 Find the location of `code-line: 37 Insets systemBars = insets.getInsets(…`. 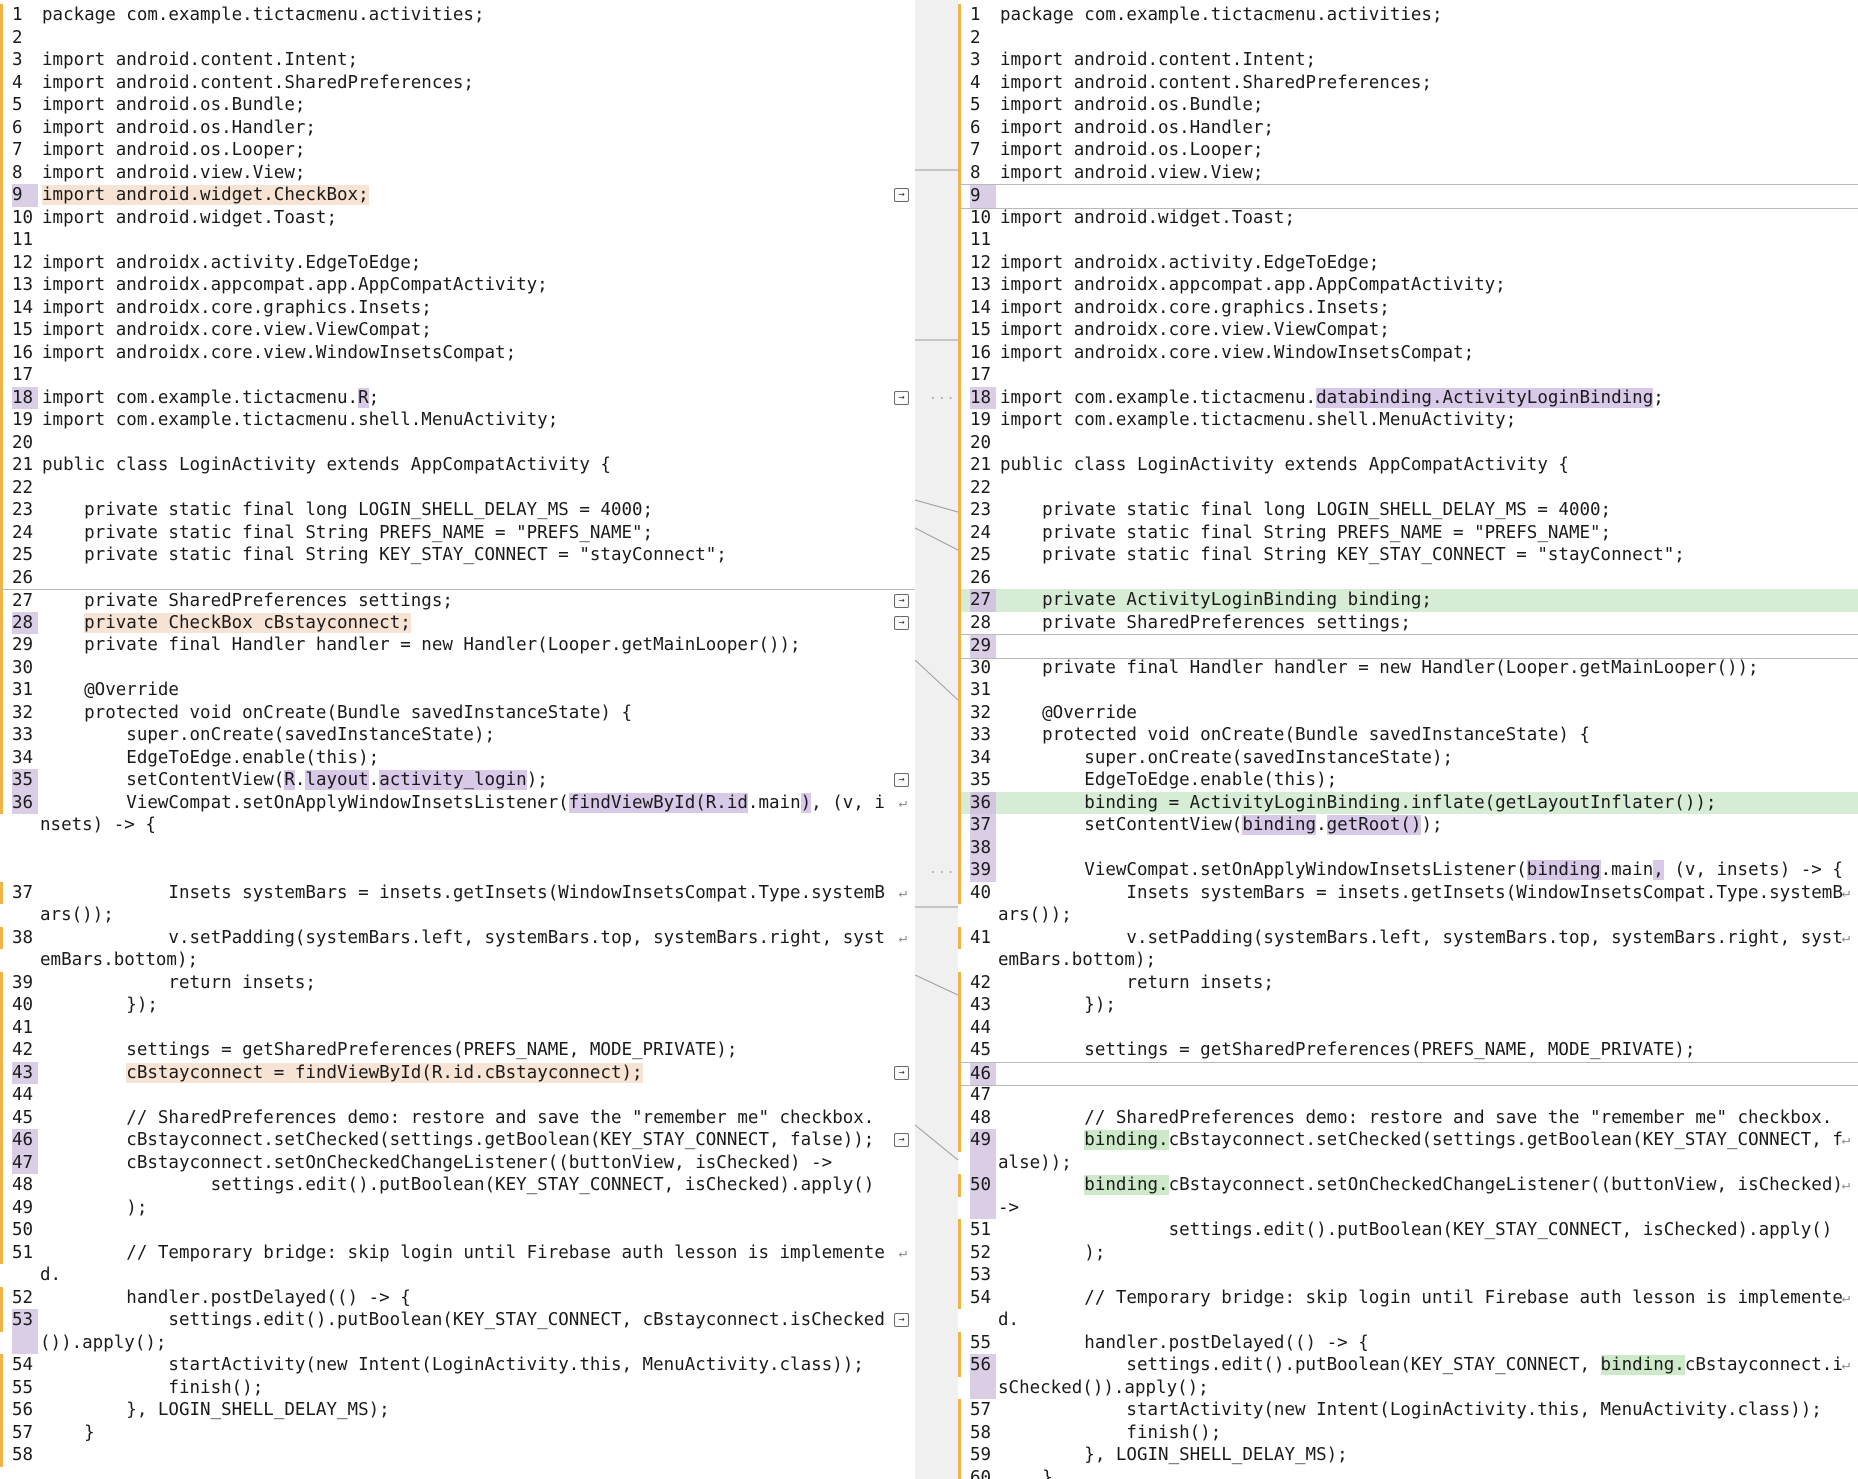

code-line: 37 Insets systemBars = insets.getInsets(… is located at coordinates (457, 892).